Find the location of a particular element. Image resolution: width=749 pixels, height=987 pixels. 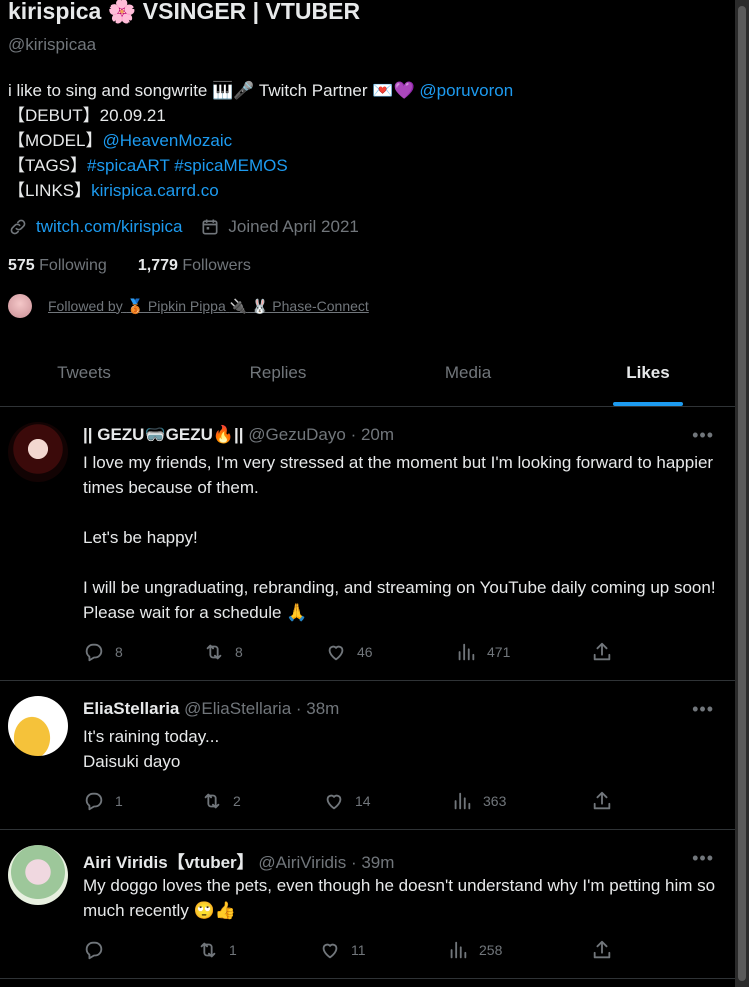

retweet-button: 1 is located at coordinates (217, 950).